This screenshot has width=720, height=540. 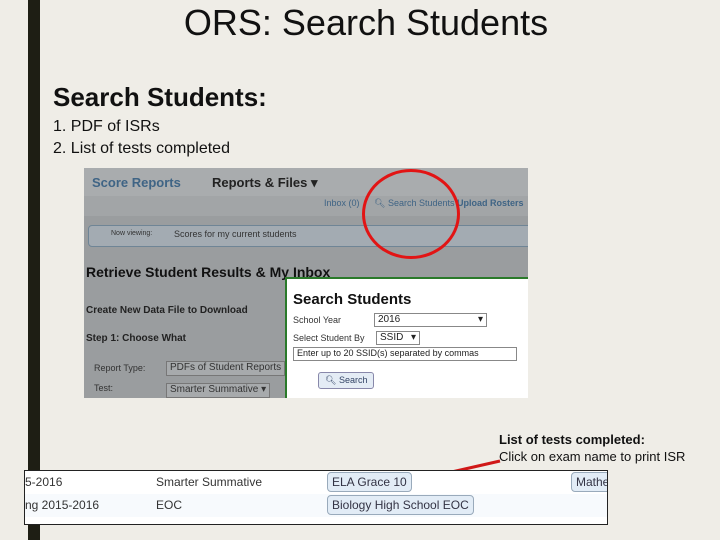 I want to click on report-type-select: PDFs of Student Reports, so click(x=226, y=368).